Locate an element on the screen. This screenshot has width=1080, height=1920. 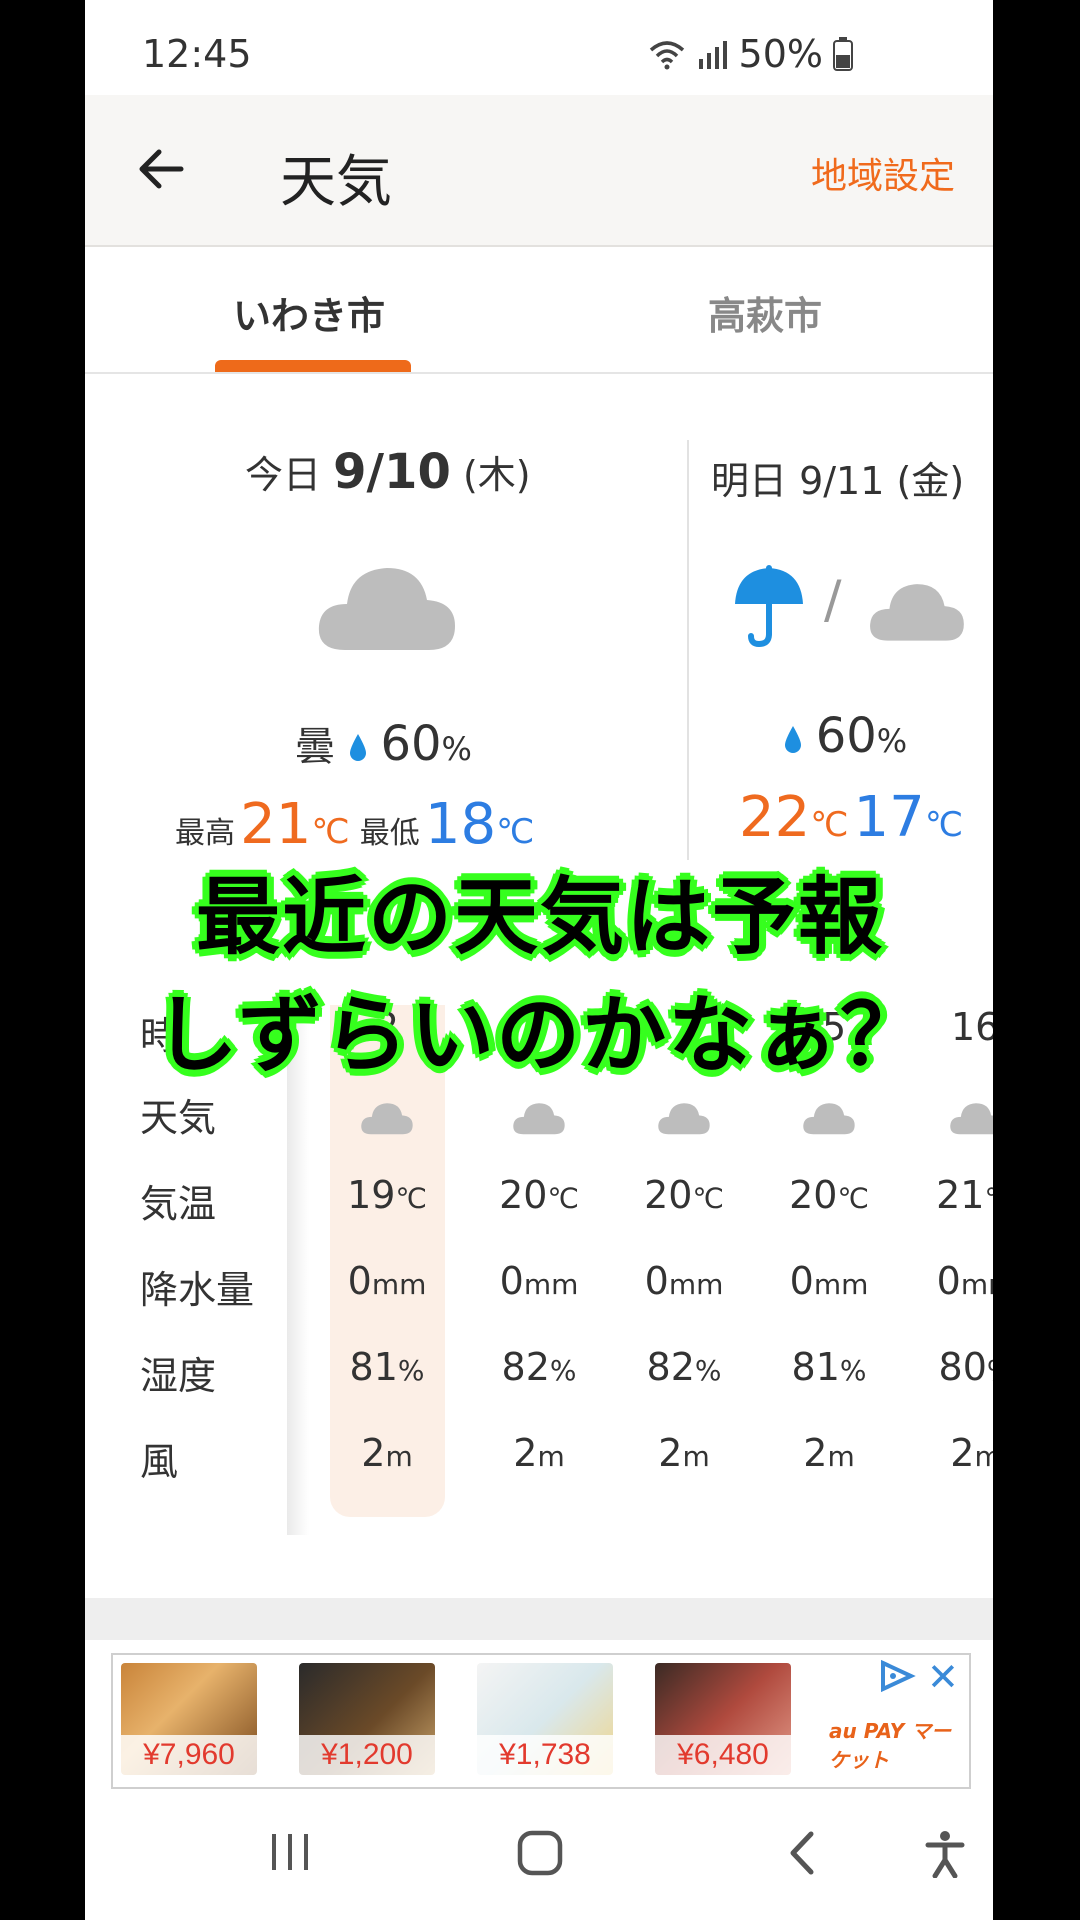
accessibility-icon is located at coordinates (945, 1856).